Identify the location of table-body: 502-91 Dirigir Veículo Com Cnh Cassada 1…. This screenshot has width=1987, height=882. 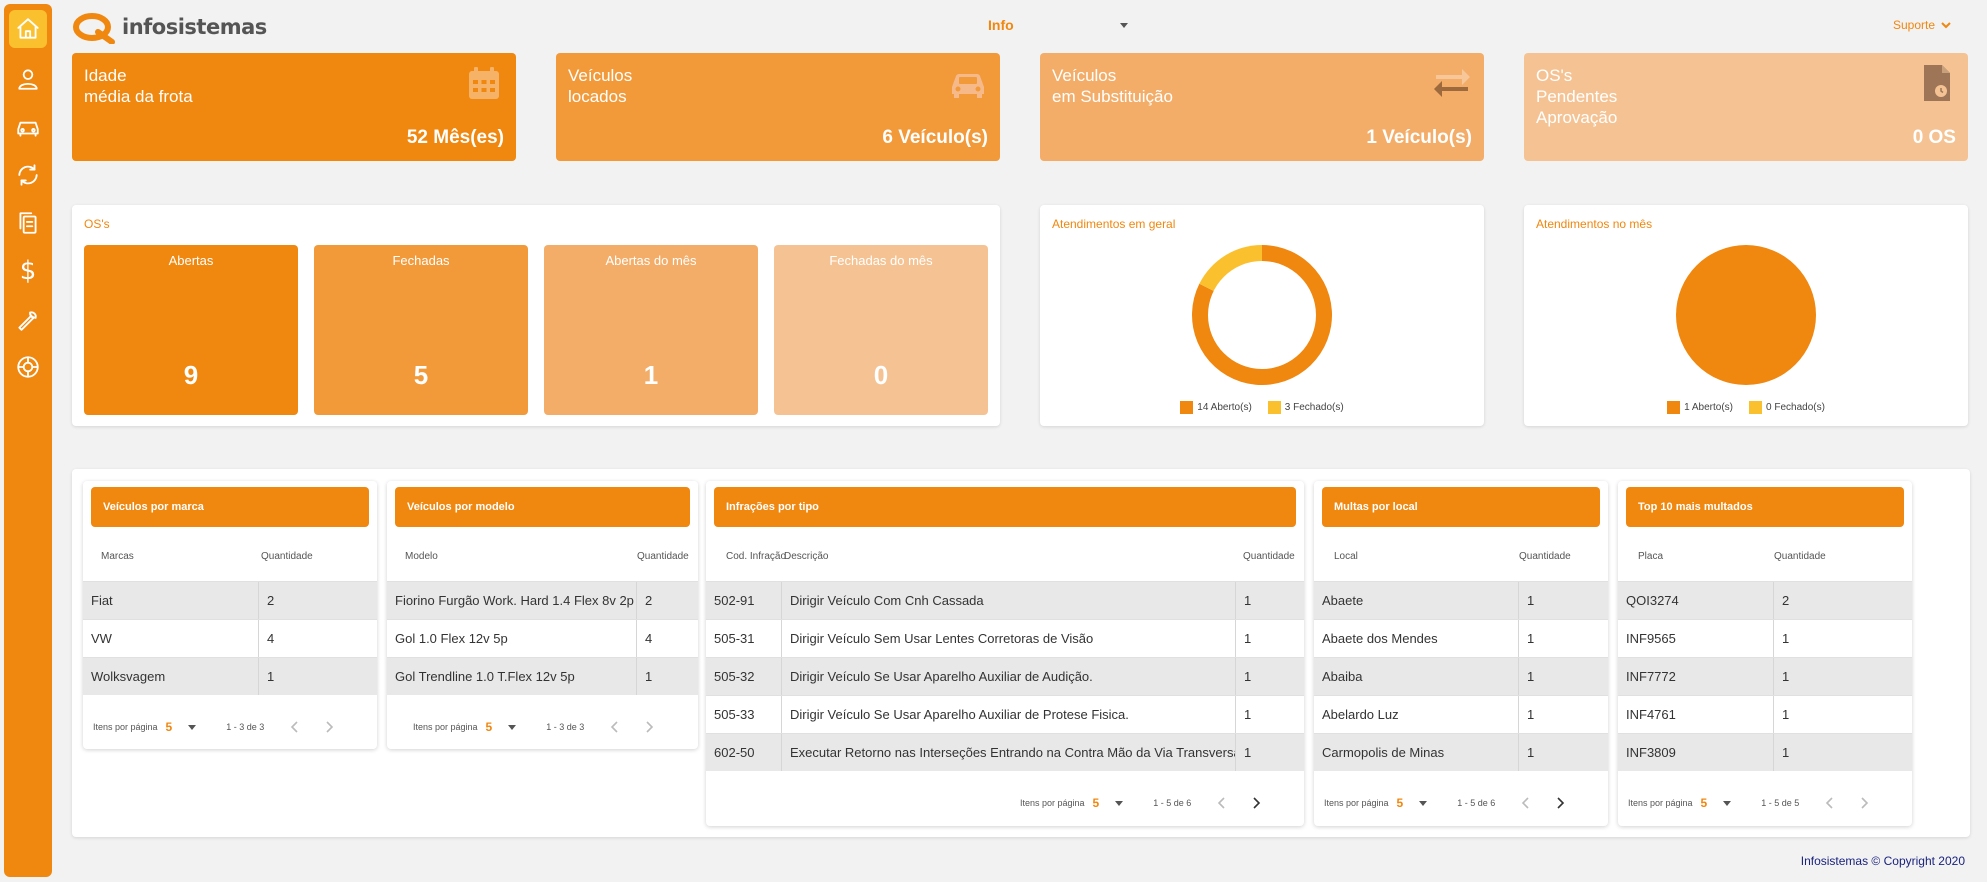
(1005, 676).